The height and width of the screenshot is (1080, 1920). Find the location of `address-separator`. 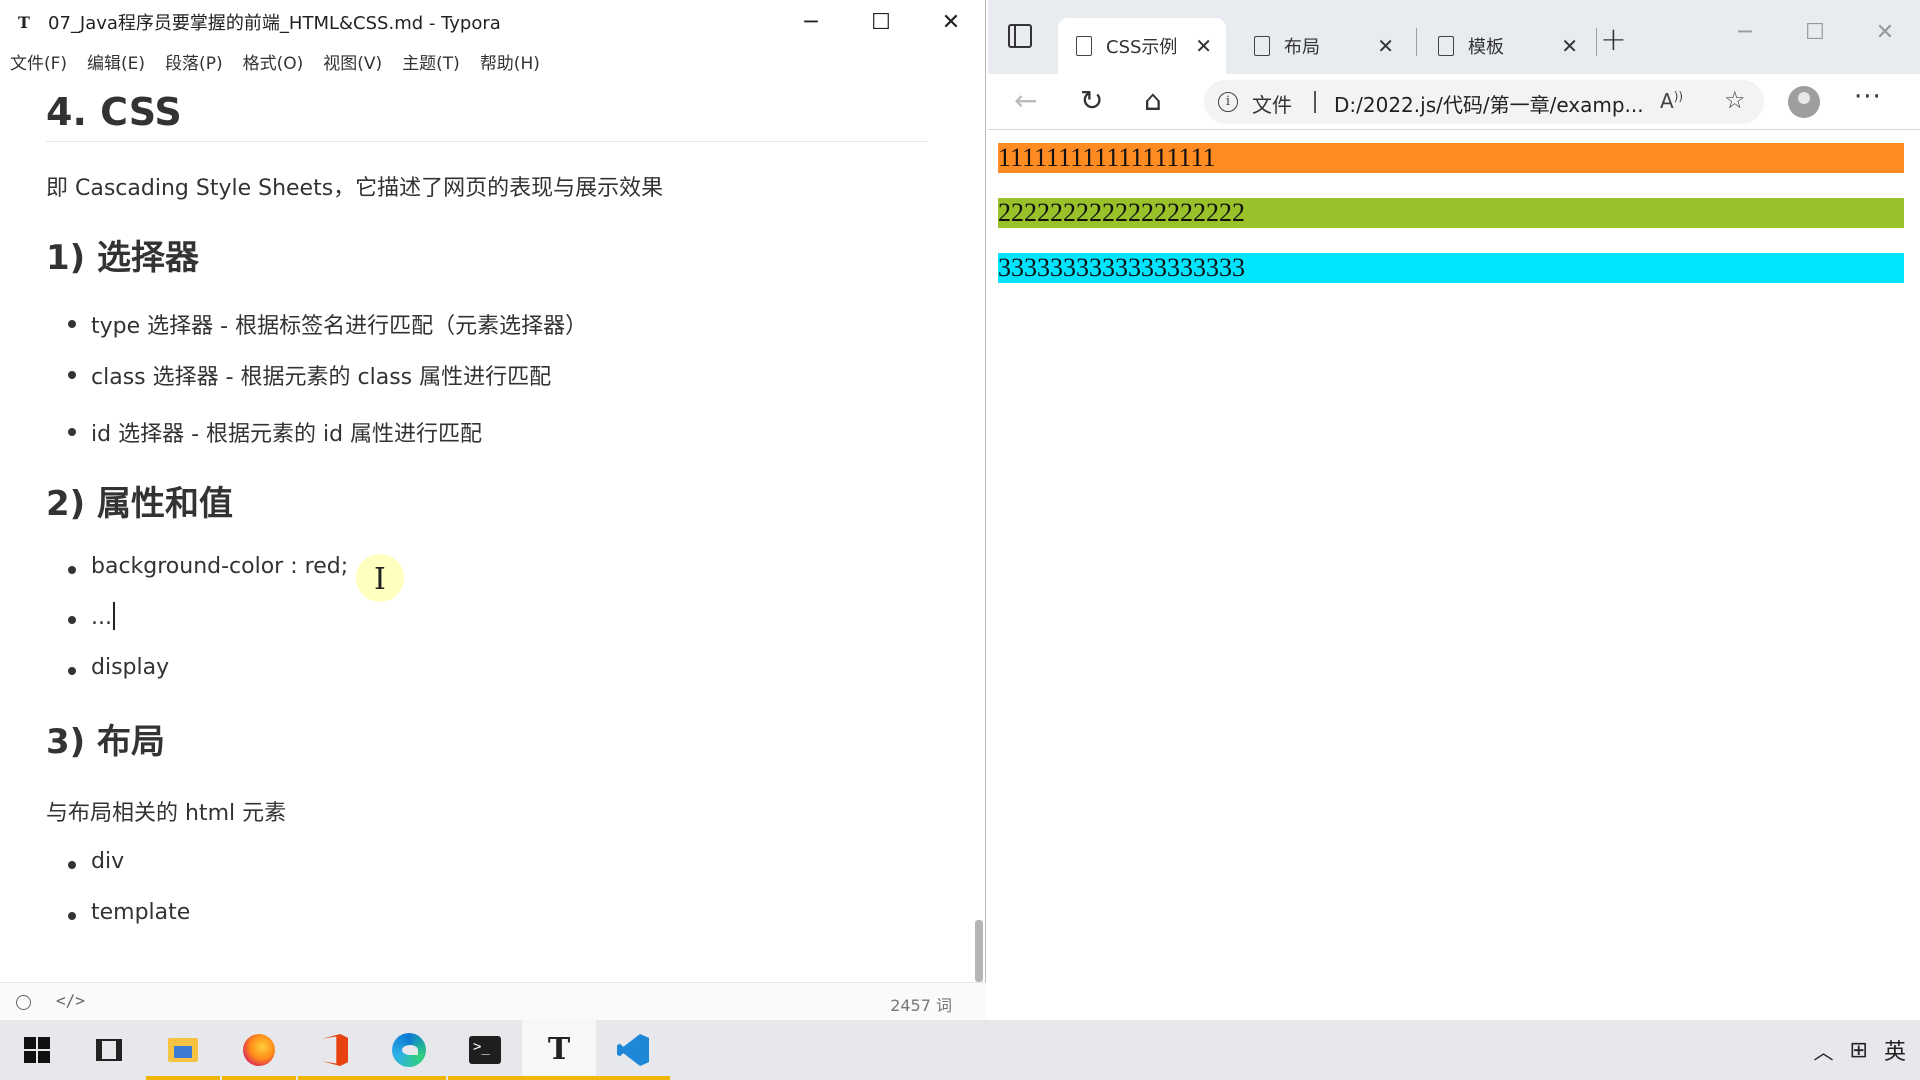

address-separator is located at coordinates (1315, 102).